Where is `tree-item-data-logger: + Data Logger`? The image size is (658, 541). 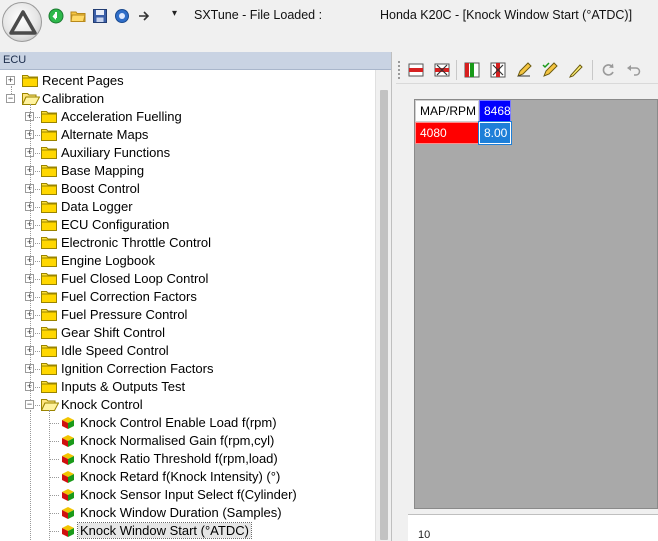 tree-item-data-logger: + Data Logger is located at coordinates (188, 207).